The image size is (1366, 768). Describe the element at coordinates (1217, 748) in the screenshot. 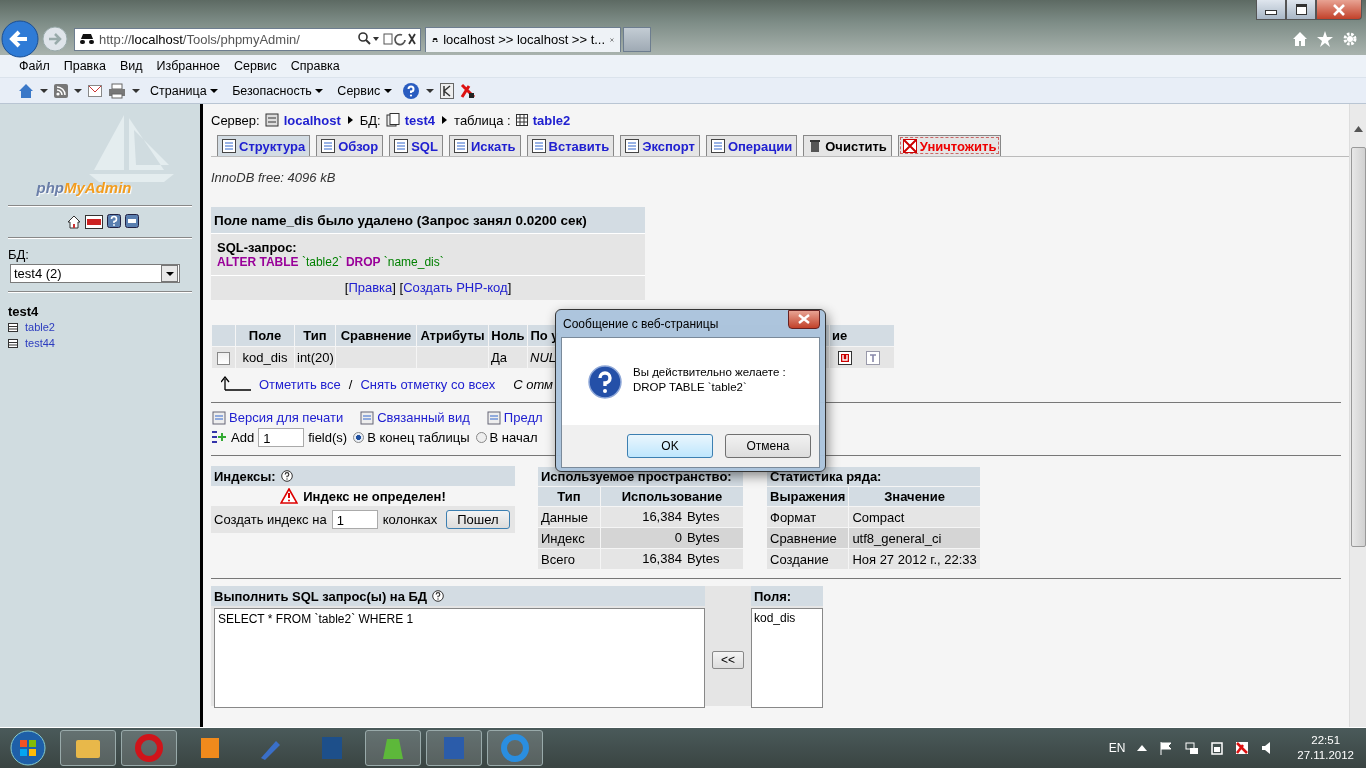

I see `battery-icon` at that location.